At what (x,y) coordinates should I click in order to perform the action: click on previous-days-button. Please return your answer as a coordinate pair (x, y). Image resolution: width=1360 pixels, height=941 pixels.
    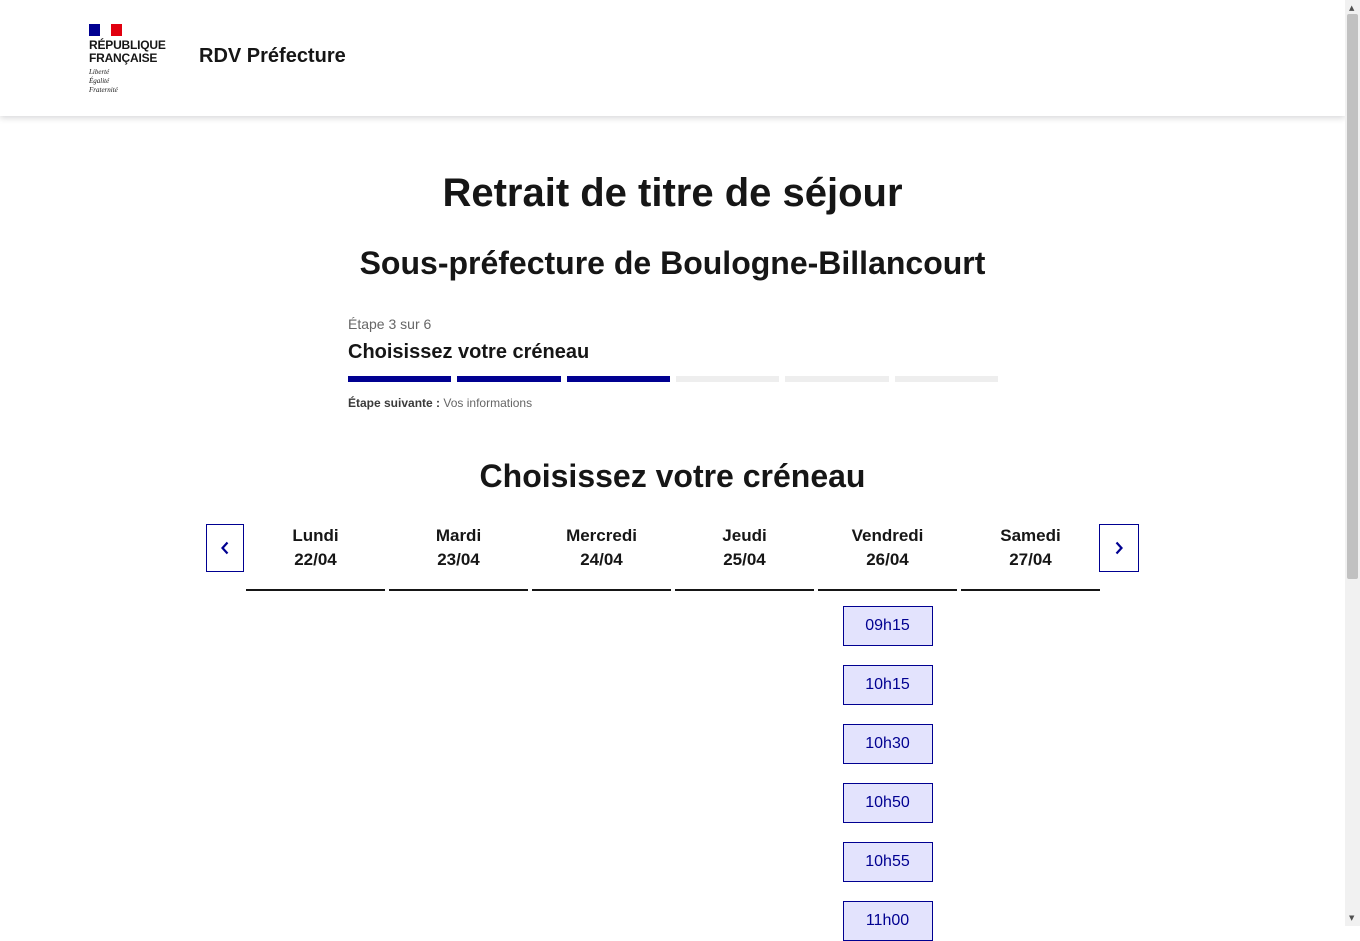
    Looking at the image, I should click on (225, 548).